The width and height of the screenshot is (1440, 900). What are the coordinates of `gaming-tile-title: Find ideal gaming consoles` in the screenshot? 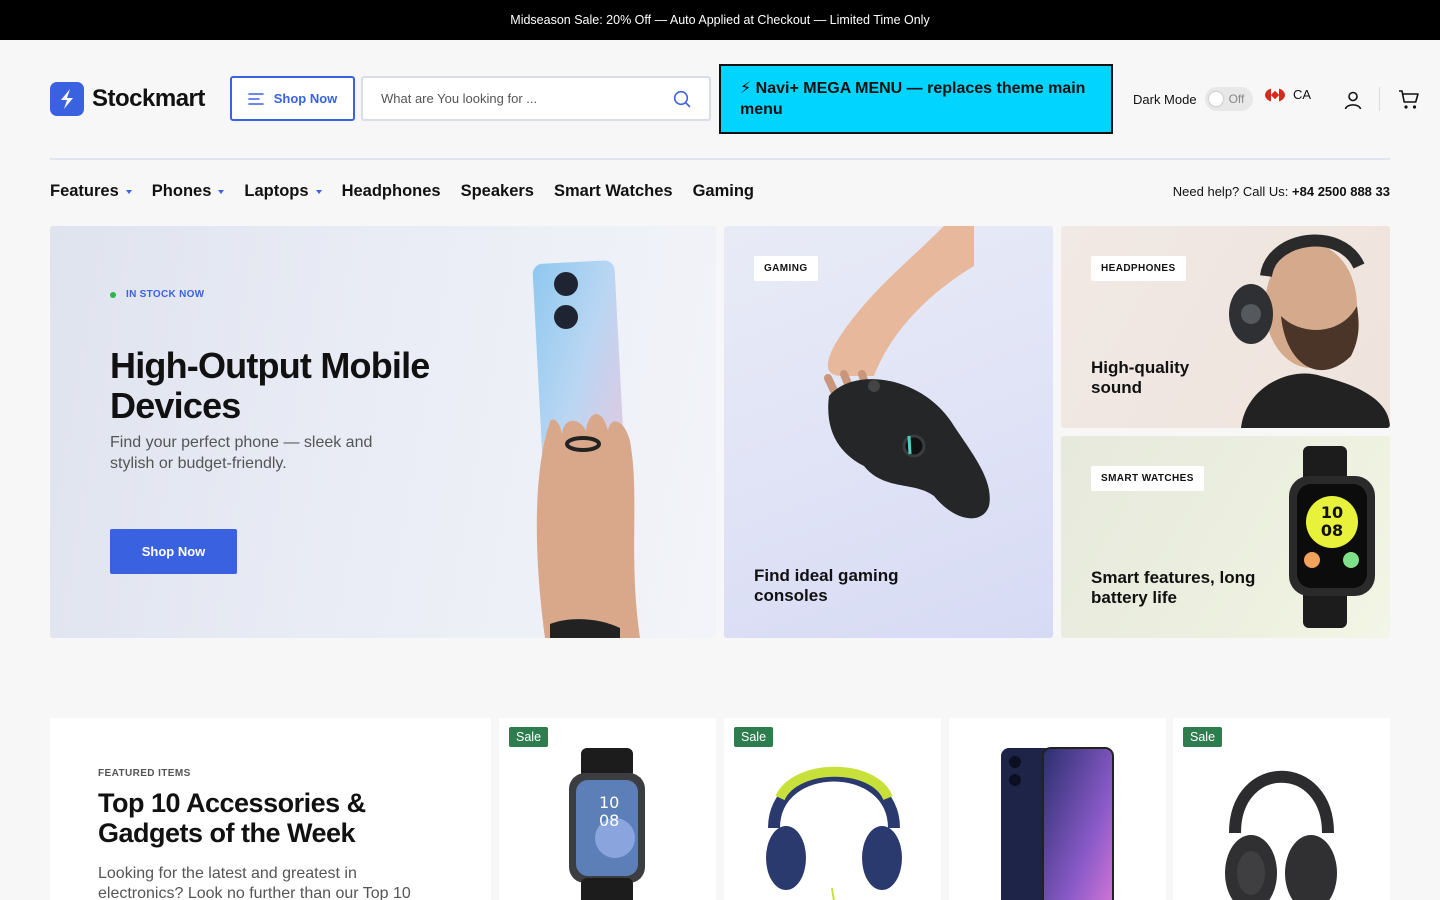 It's located at (826, 585).